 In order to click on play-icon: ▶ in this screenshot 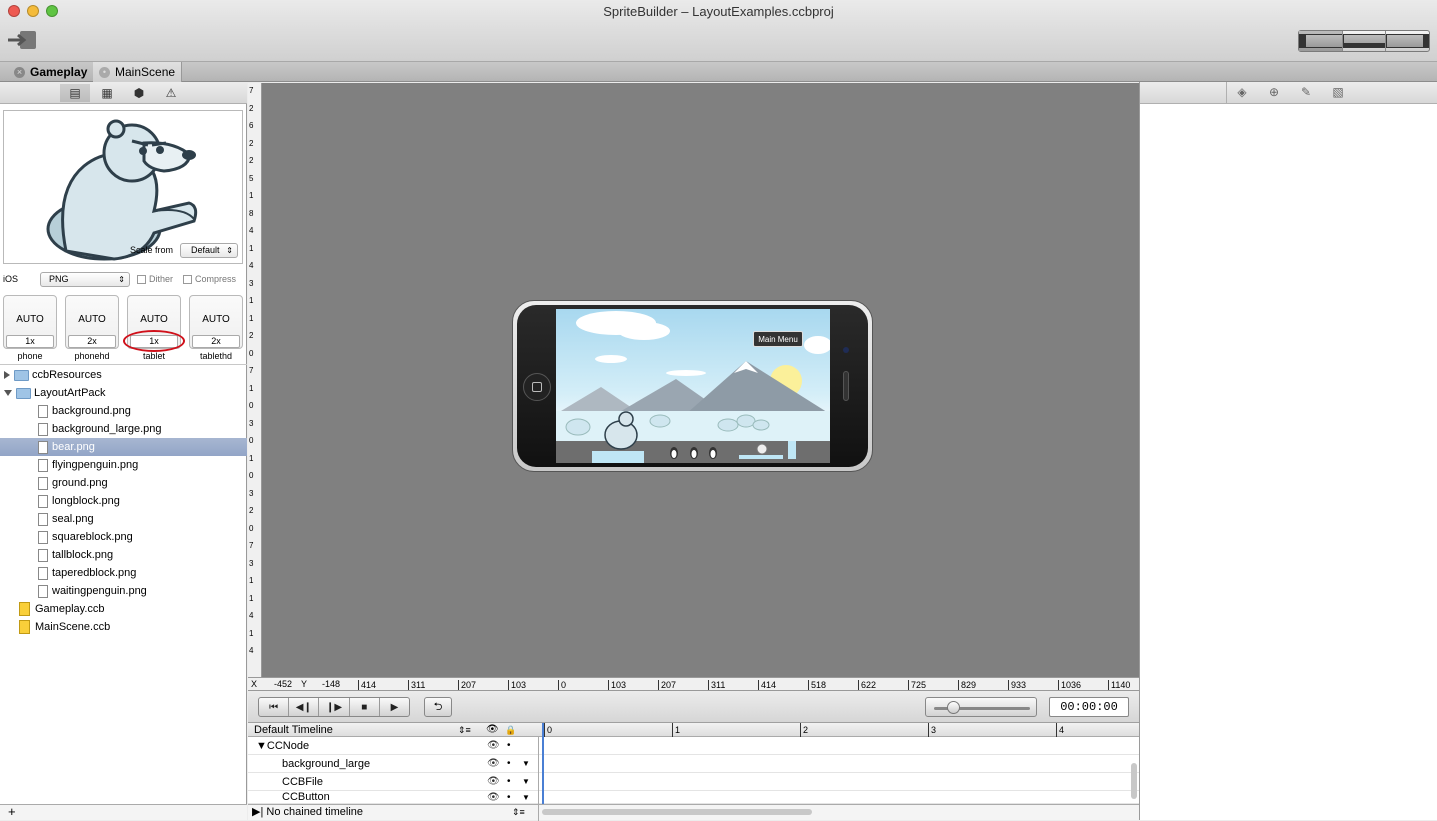, I will do `click(394, 707)`.